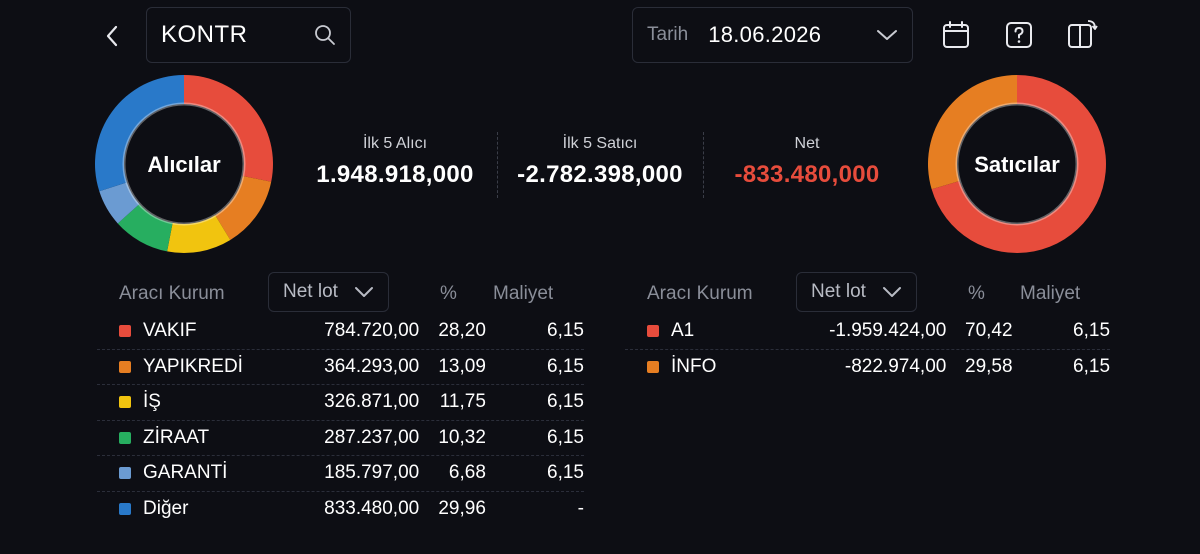 The height and width of the screenshot is (554, 1200). I want to click on cost: -, so click(580, 509).